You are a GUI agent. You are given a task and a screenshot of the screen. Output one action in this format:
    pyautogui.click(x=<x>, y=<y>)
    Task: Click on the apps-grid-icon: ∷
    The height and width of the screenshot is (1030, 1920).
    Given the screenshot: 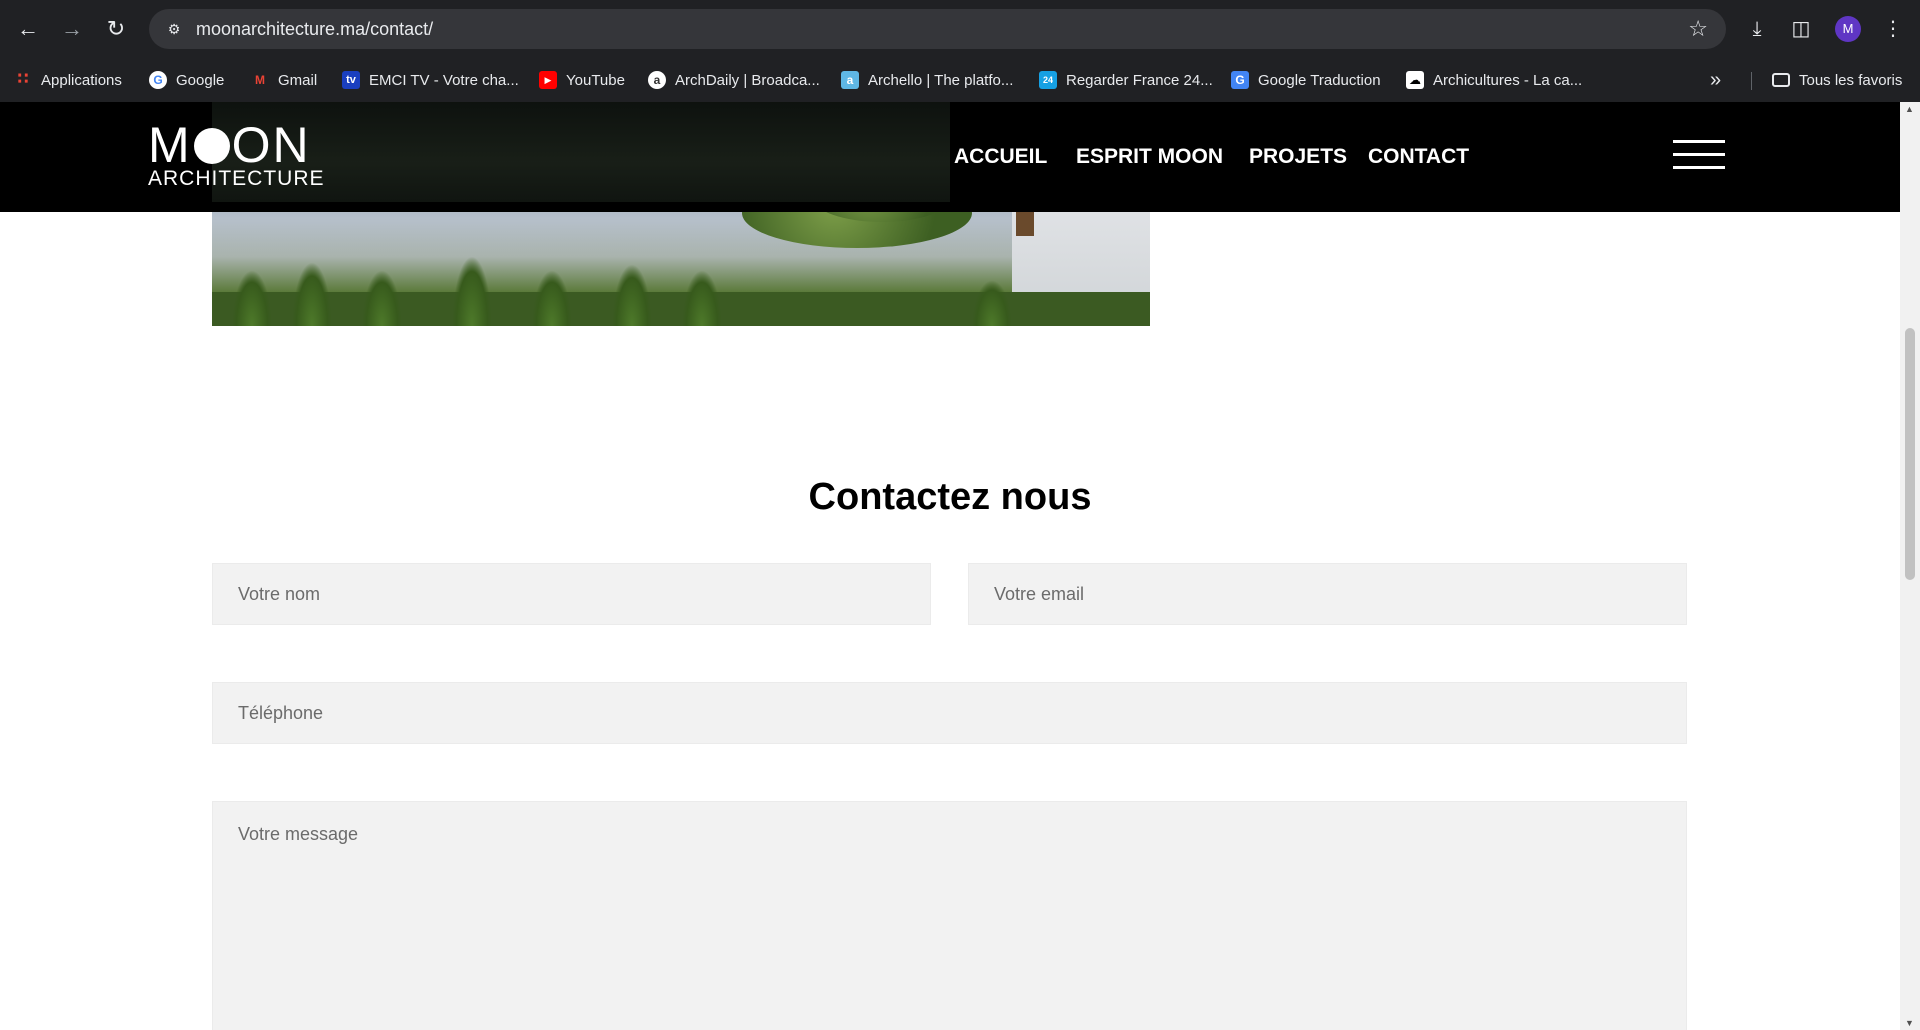 What is the action you would take?
    pyautogui.click(x=23, y=79)
    